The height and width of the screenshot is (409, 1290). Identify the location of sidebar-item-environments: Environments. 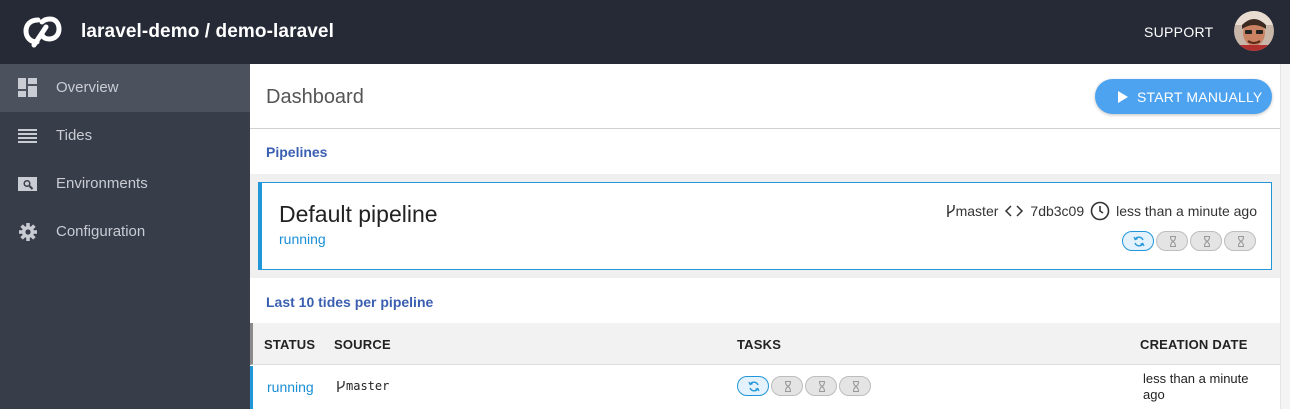
(125, 184).